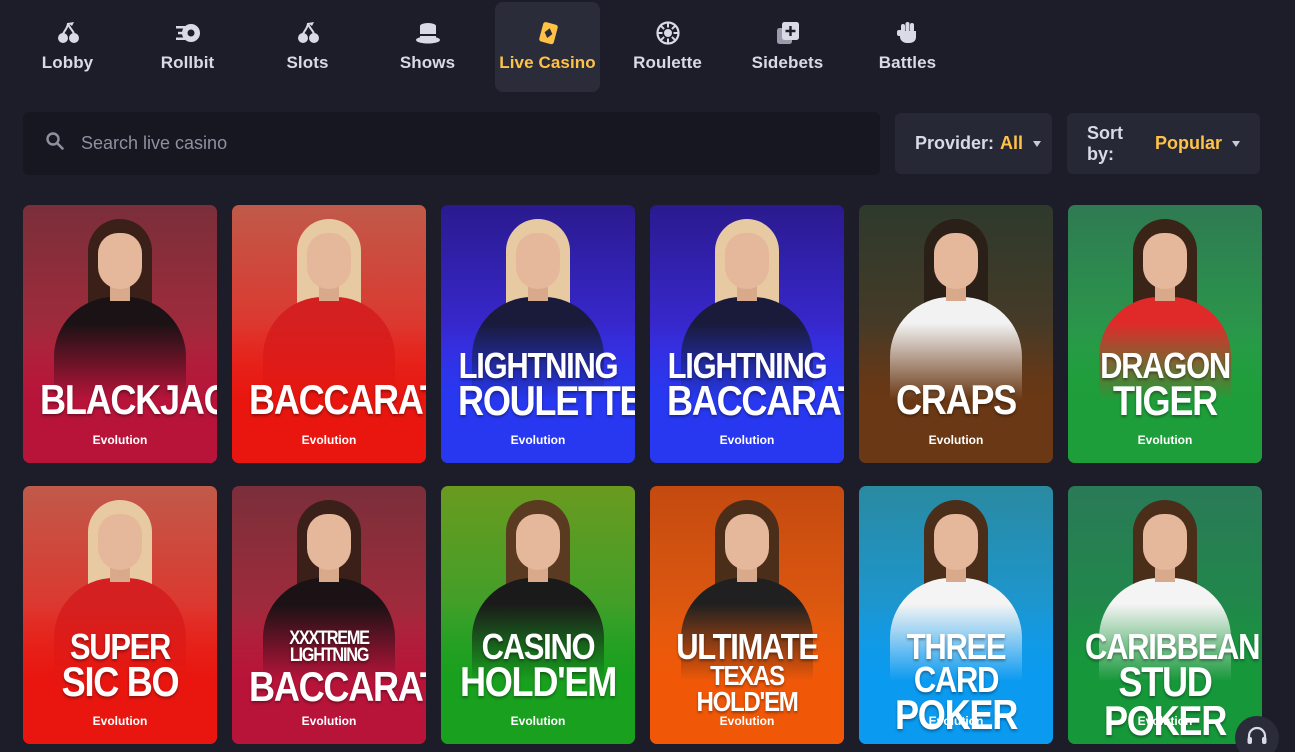 The width and height of the screenshot is (1295, 752). What do you see at coordinates (538, 615) in the screenshot?
I see `game-card-casino-hold-em: Casino Hold'em Evolution` at bounding box center [538, 615].